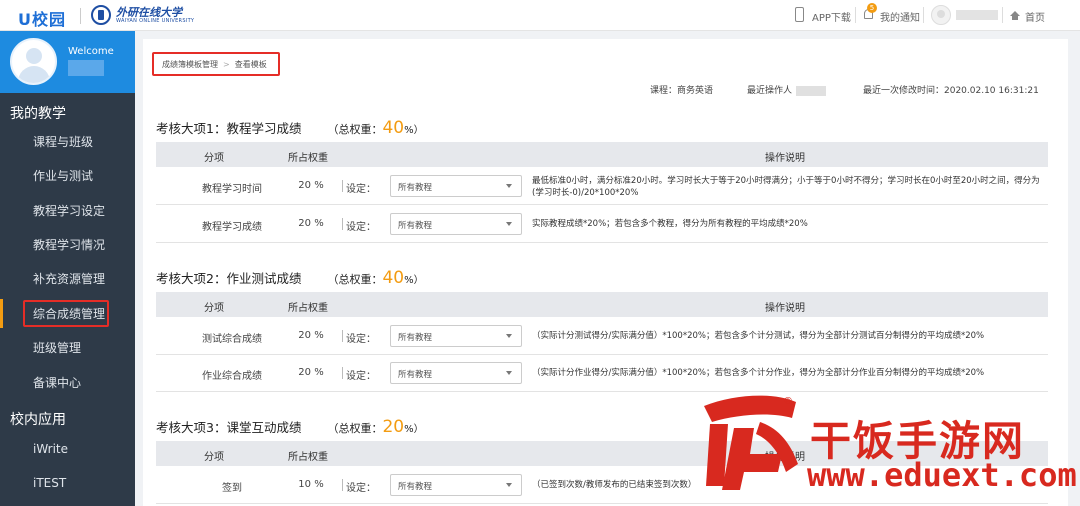 The image size is (1080, 506). I want to click on row-item: 签到, so click(232, 488).